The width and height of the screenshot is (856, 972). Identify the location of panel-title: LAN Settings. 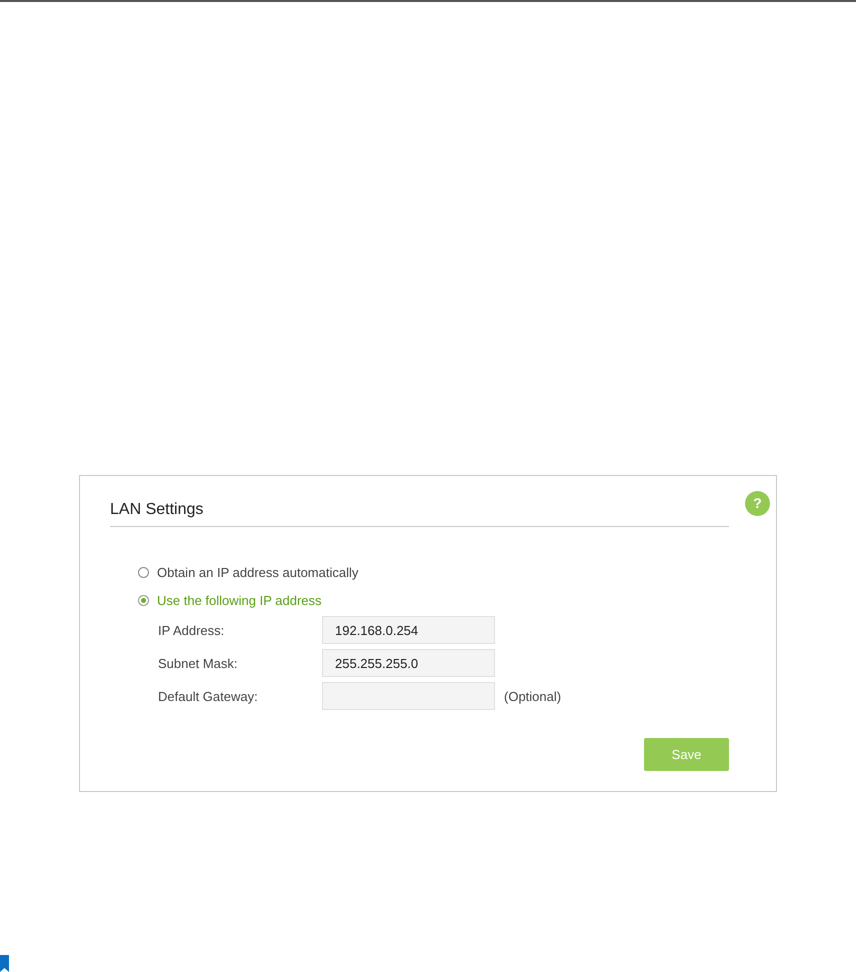
(157, 510).